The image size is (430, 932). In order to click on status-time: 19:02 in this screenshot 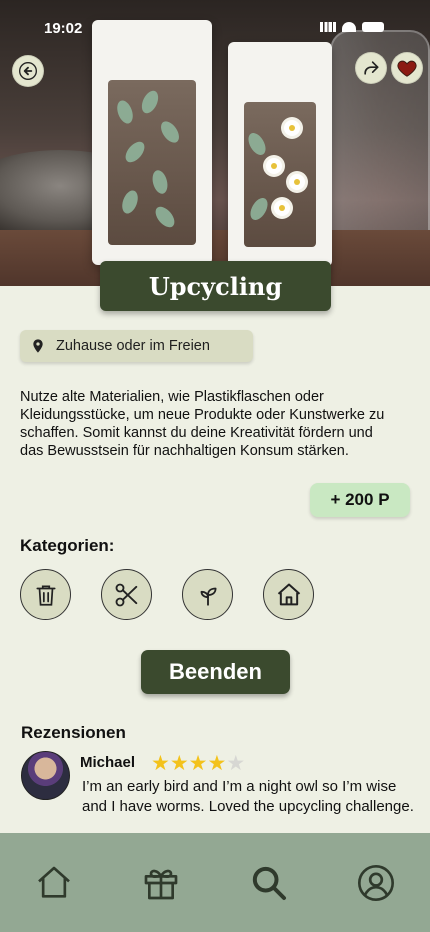, I will do `click(63, 28)`.